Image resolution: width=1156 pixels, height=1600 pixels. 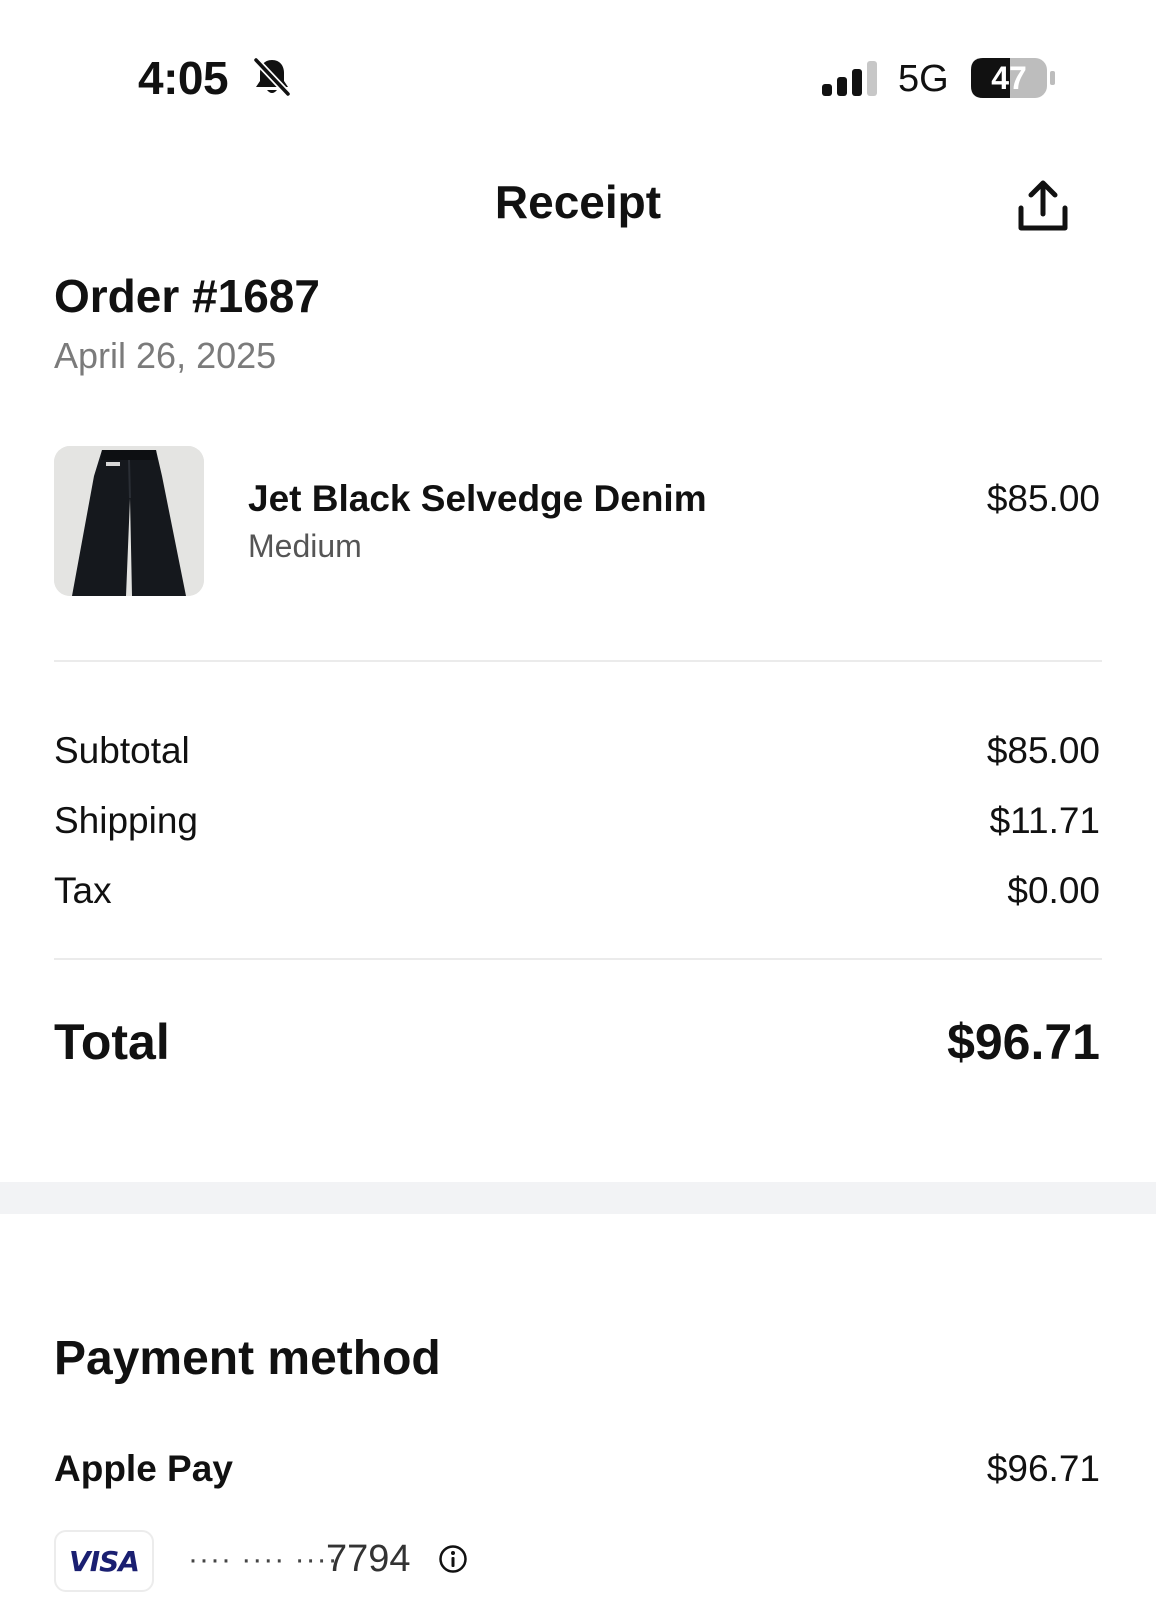 I want to click on item-variant: Medium, so click(x=305, y=546).